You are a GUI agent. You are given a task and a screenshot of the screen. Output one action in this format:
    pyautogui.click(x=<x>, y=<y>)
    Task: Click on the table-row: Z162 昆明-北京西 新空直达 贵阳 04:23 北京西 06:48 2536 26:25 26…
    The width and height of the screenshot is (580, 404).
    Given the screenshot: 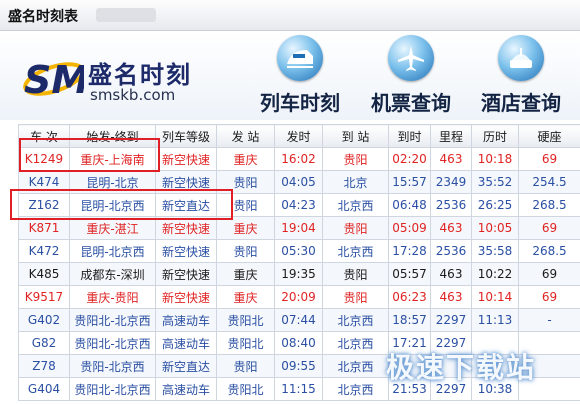 What is the action you would take?
    pyautogui.click(x=299, y=205)
    